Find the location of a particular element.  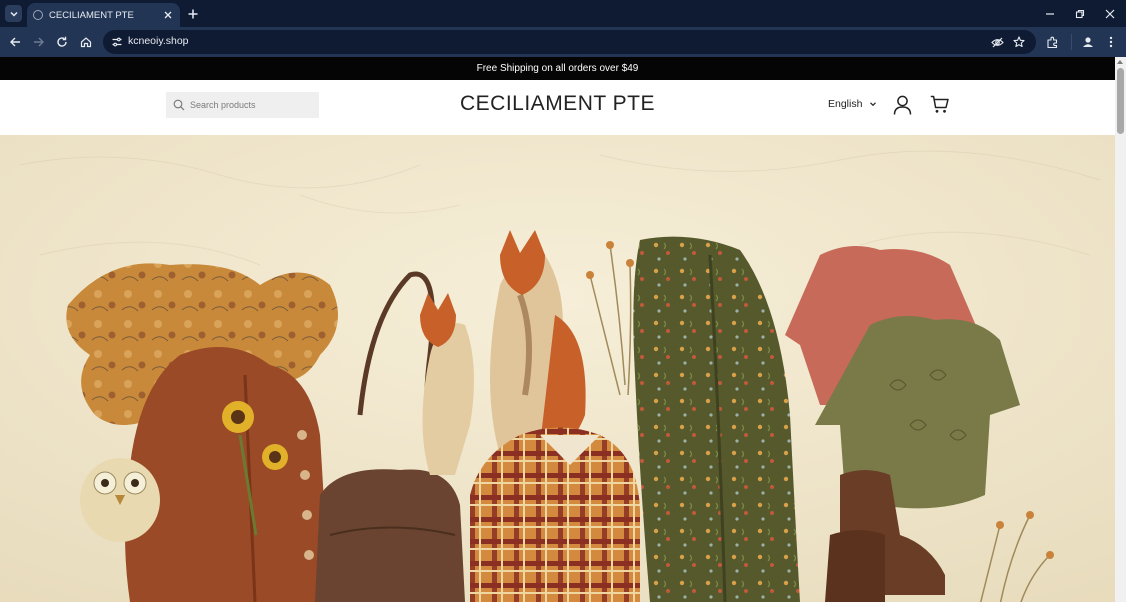

site-header: CECILIAMENT PTE English is located at coordinates (557, 107).